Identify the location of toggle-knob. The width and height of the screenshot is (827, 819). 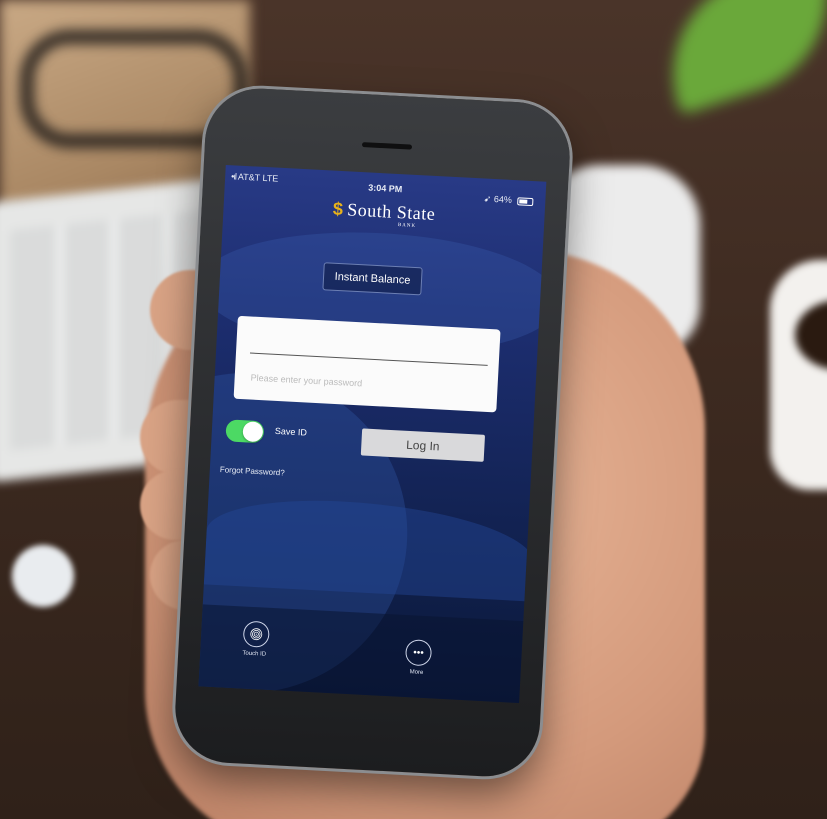
(253, 432).